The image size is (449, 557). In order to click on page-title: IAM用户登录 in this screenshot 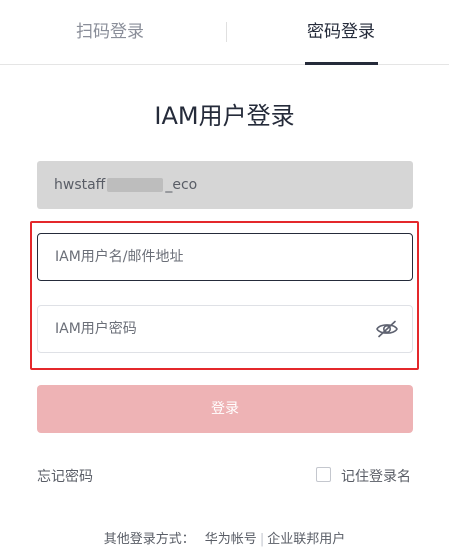, I will do `click(224, 116)`.